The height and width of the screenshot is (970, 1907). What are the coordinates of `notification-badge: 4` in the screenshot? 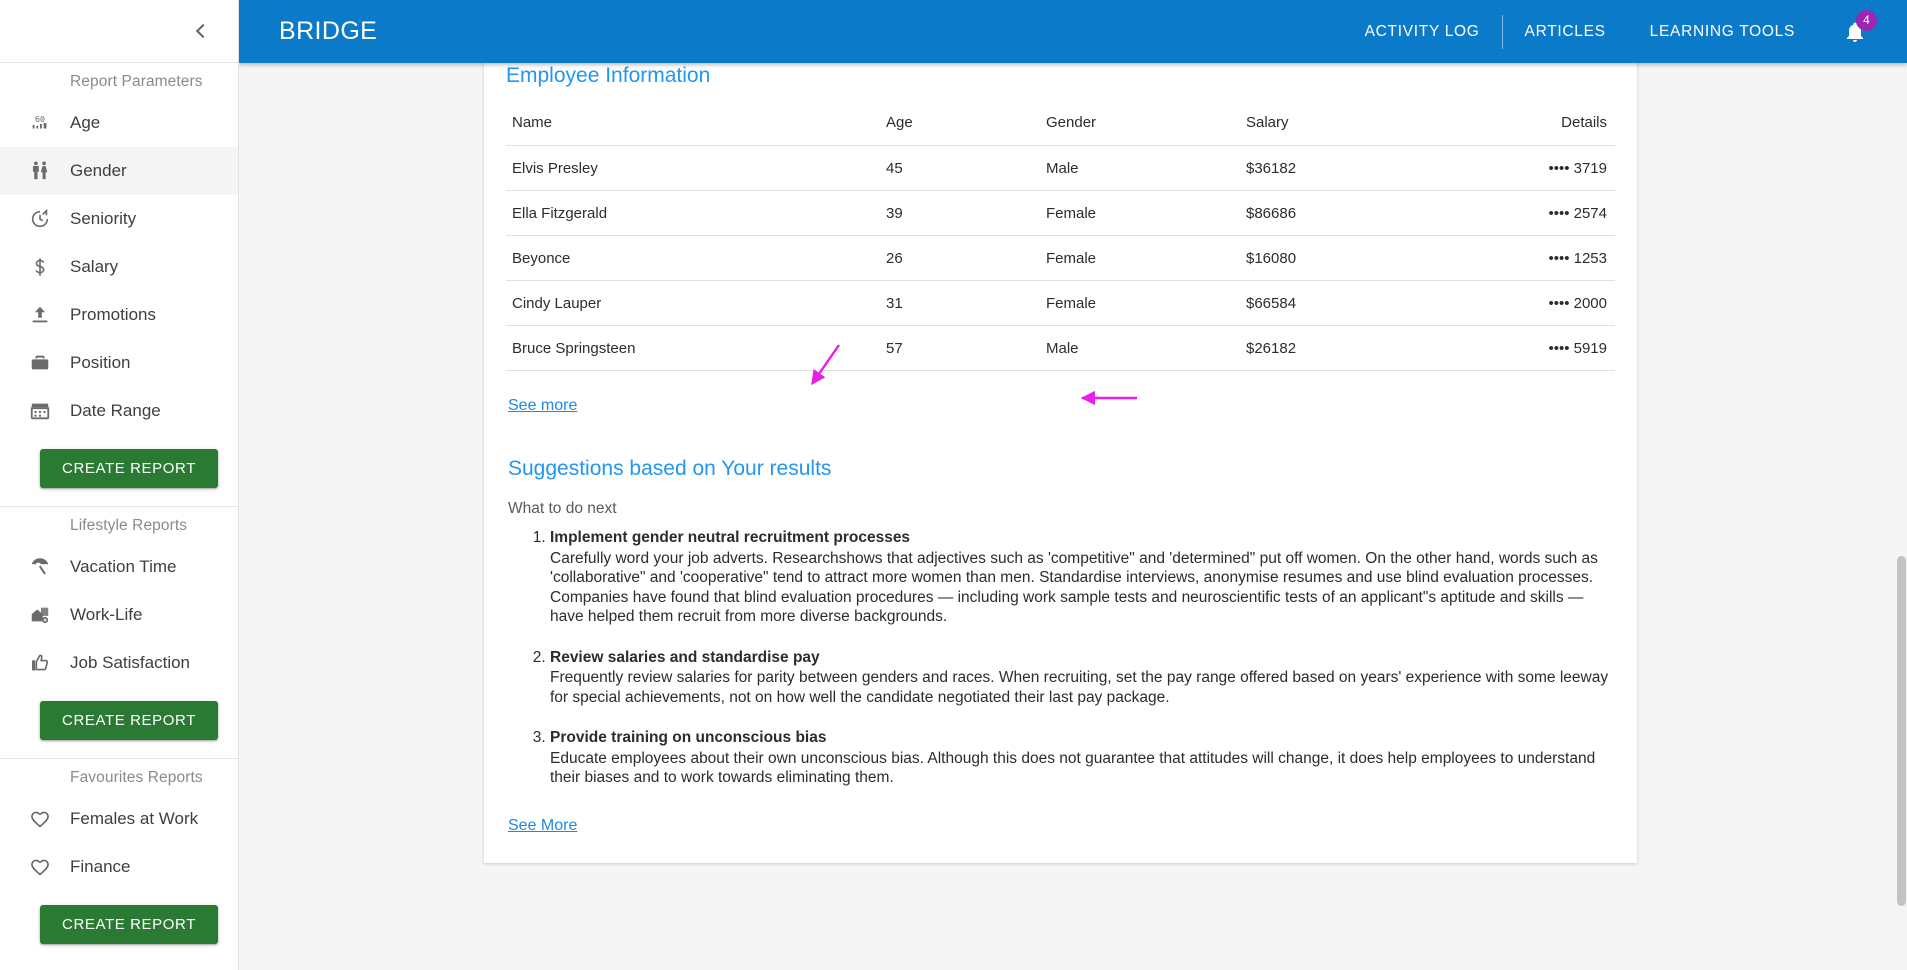 It's located at (1866, 20).